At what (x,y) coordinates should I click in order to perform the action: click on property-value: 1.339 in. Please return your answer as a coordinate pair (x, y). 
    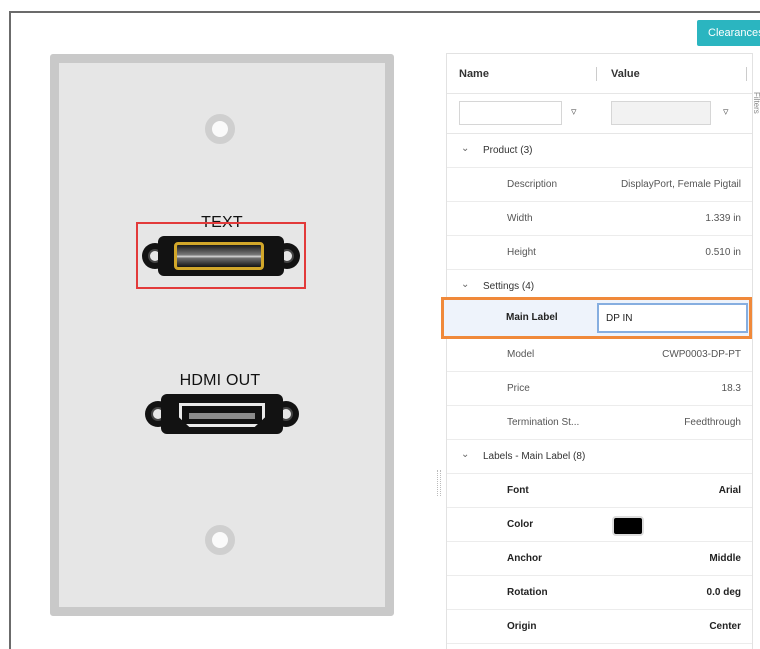
    Looking at the image, I should click on (723, 218).